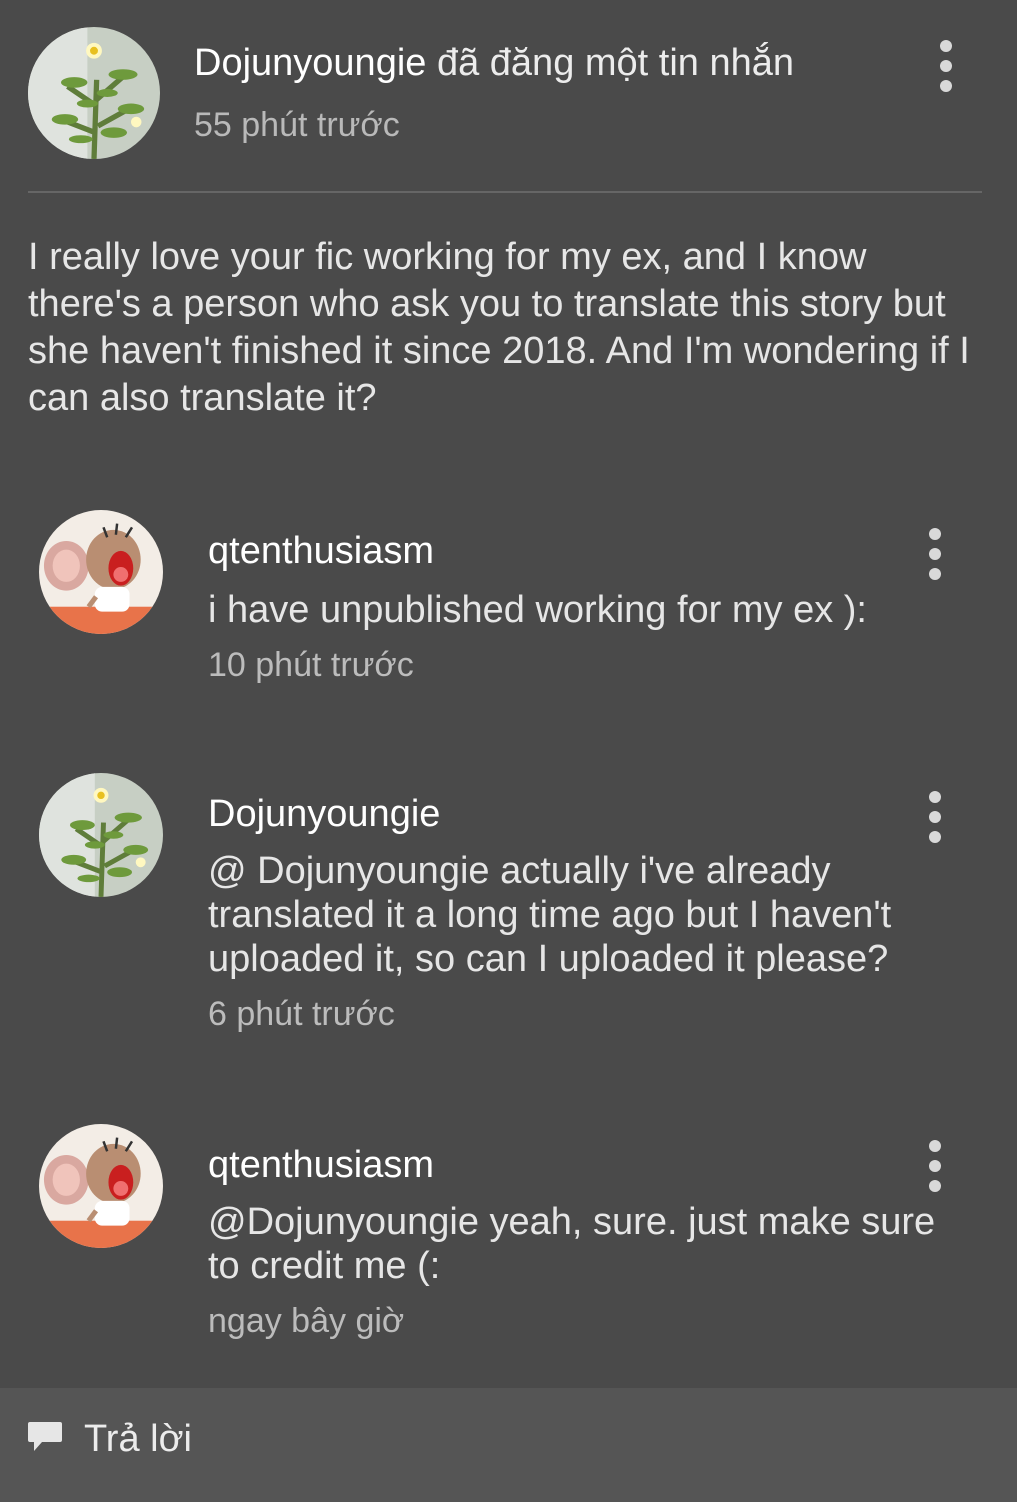 The width and height of the screenshot is (1017, 1502). Describe the element at coordinates (508, 1445) in the screenshot. I see `reply-bar: Trả lời` at that location.